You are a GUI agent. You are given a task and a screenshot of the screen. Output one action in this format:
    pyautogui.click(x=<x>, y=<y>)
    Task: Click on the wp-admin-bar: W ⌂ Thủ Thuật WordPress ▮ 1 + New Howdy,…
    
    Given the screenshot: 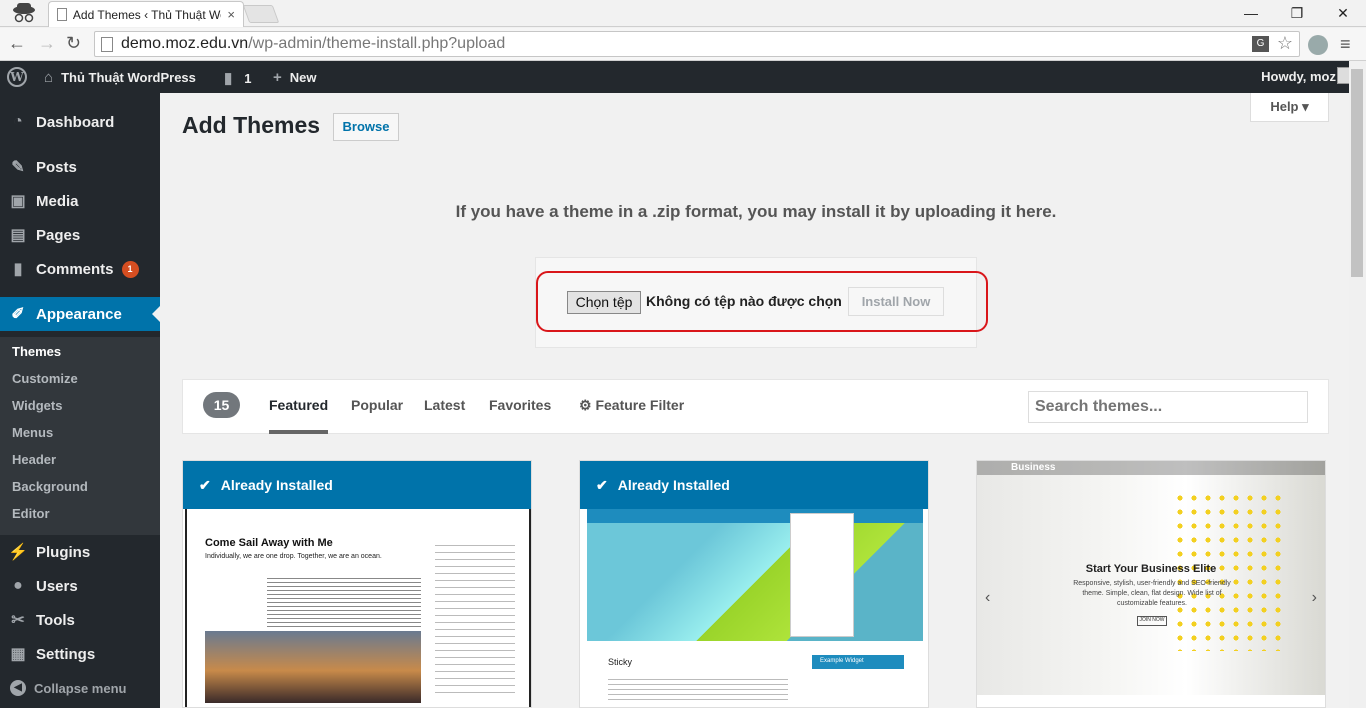 What is the action you would take?
    pyautogui.click(x=683, y=77)
    